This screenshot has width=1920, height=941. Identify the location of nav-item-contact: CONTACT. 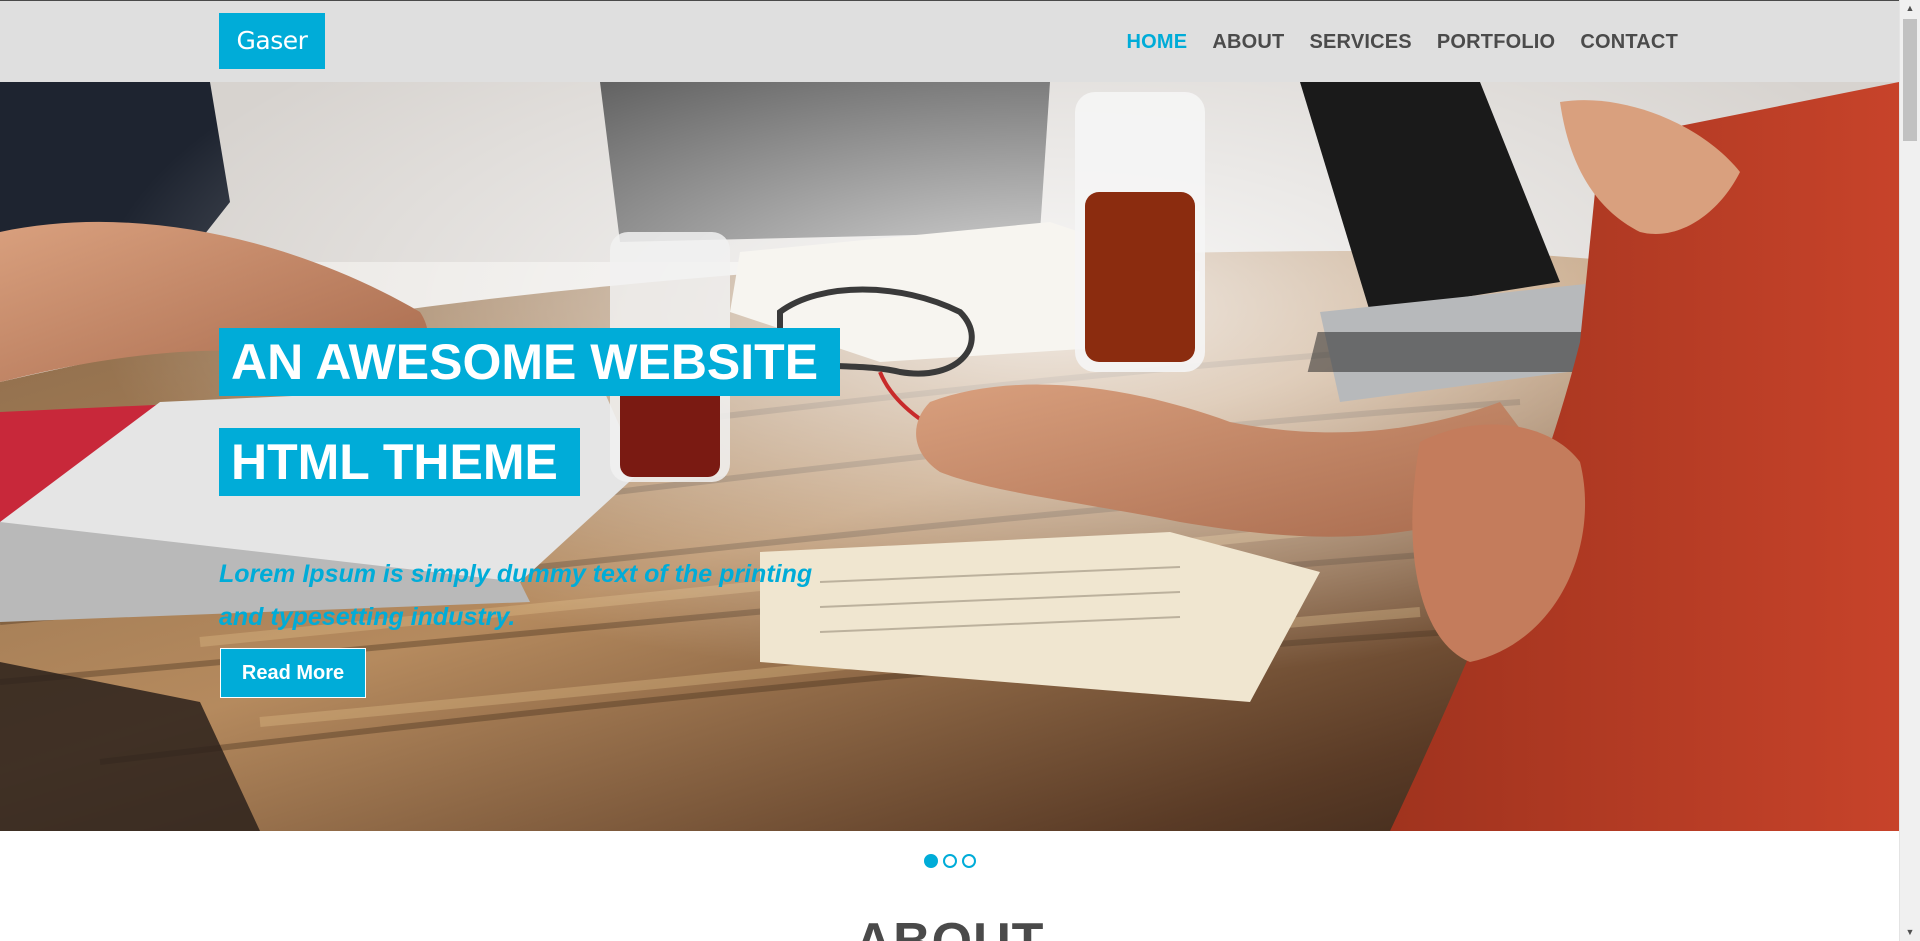
(1629, 42).